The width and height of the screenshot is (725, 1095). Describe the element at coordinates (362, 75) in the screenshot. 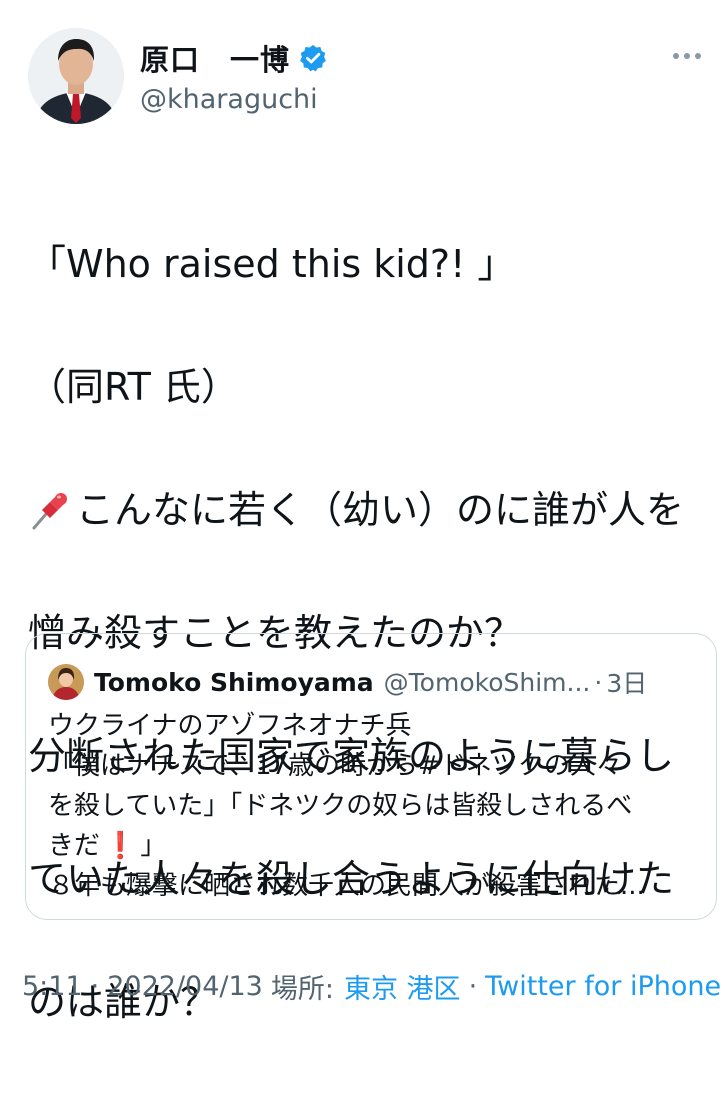

I see `tweet-header: 原口 一博 @kharaguchi` at that location.